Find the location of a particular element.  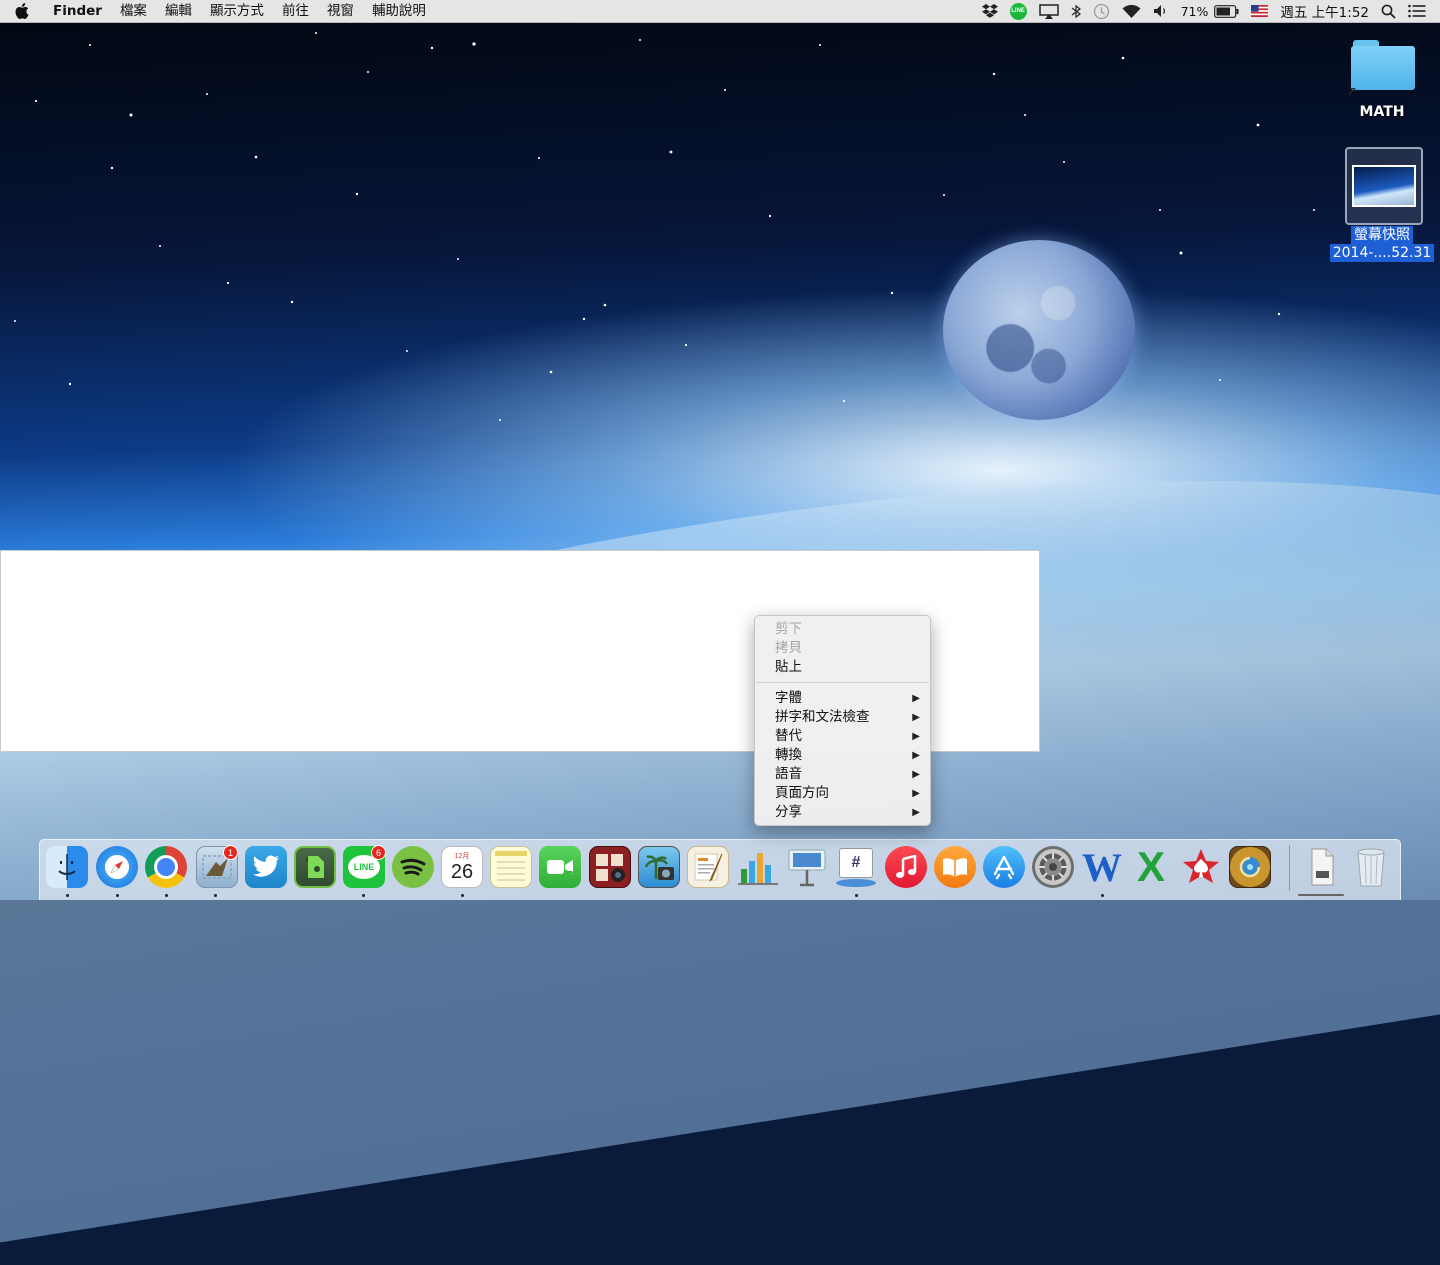

ctx-paste: 貼上 is located at coordinates (842, 667).